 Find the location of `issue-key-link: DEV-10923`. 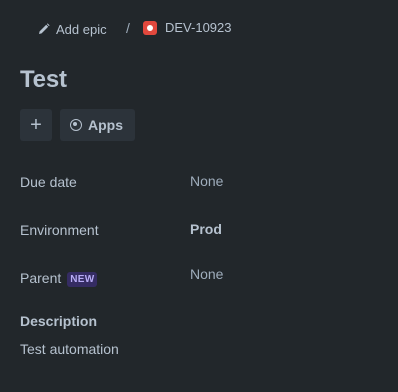

issue-key-link: DEV-10923 is located at coordinates (187, 27).